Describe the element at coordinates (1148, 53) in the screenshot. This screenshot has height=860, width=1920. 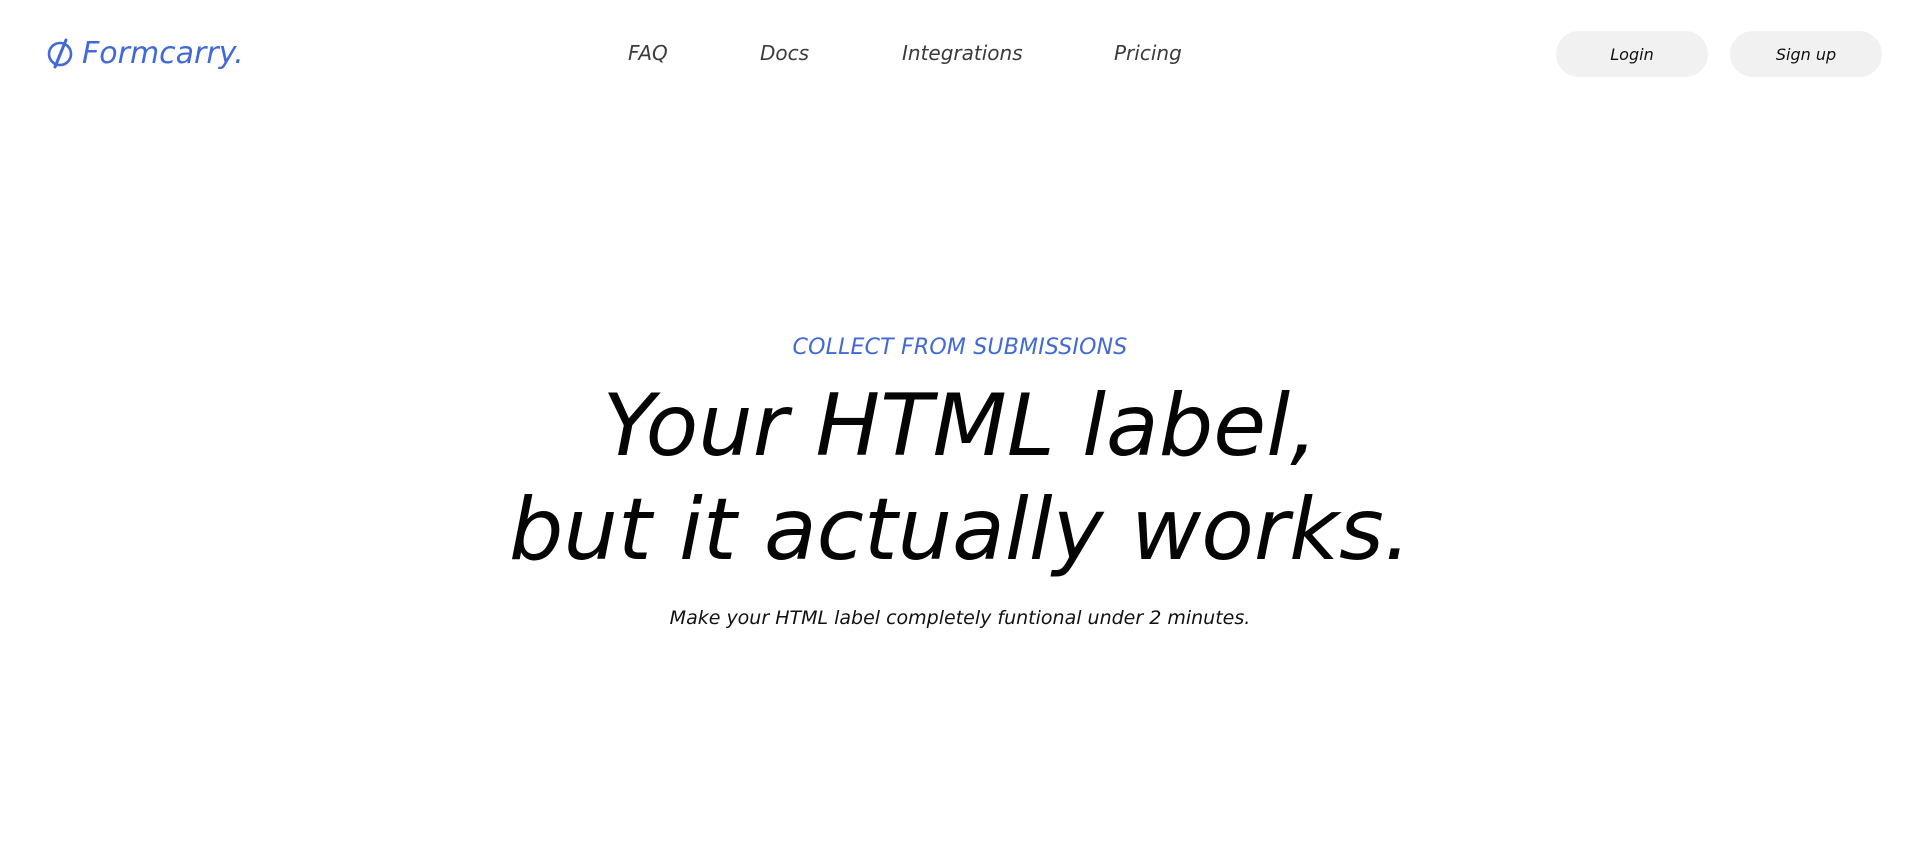
I see `nav-link-pricing: Pricing` at that location.